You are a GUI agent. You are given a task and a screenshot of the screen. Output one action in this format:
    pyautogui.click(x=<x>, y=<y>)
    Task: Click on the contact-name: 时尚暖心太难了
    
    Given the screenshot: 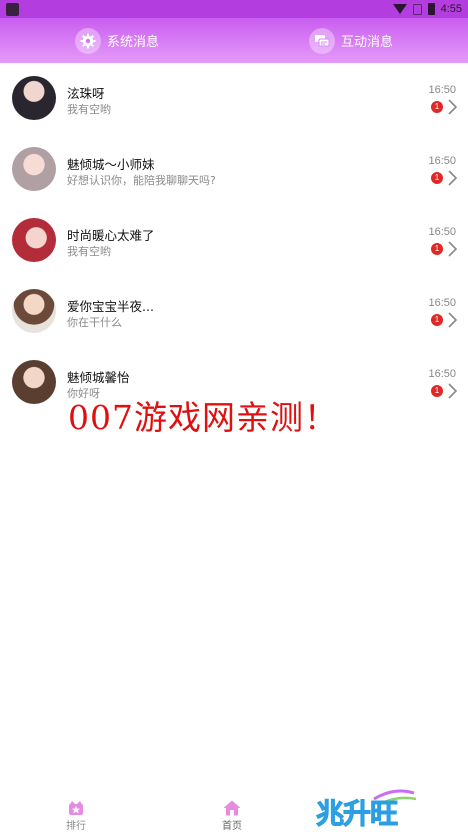 What is the action you would take?
    pyautogui.click(x=111, y=235)
    